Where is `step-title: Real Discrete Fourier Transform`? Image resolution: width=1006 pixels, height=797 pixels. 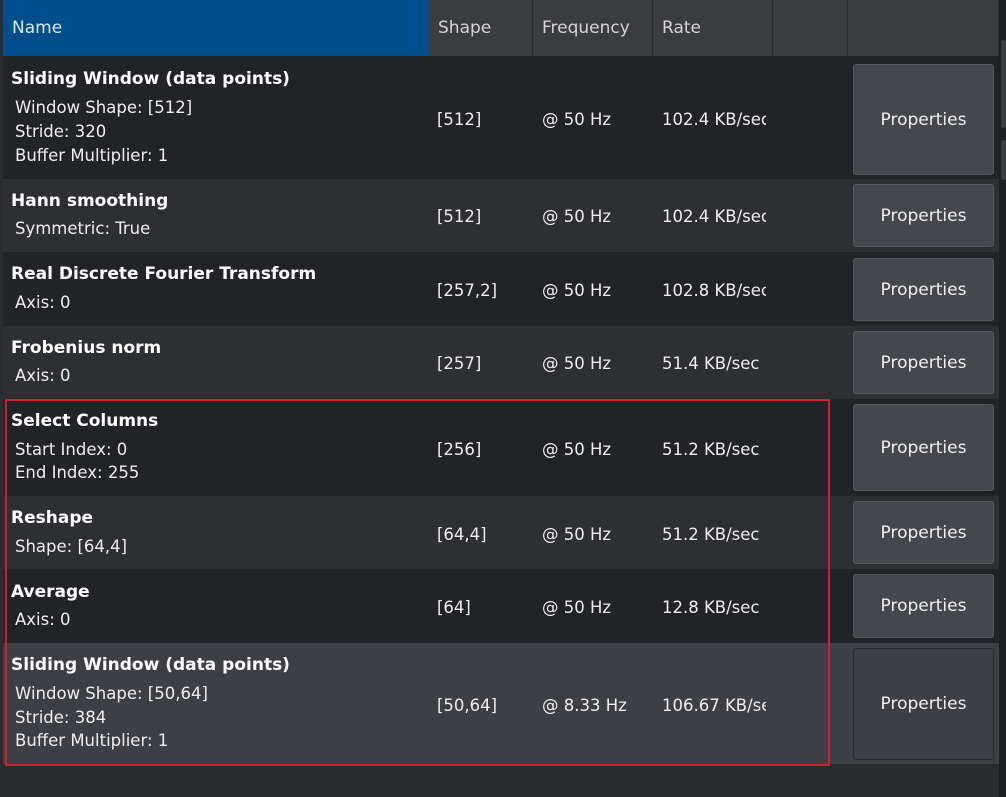
step-title: Real Discrete Fourier Transform is located at coordinates (164, 274).